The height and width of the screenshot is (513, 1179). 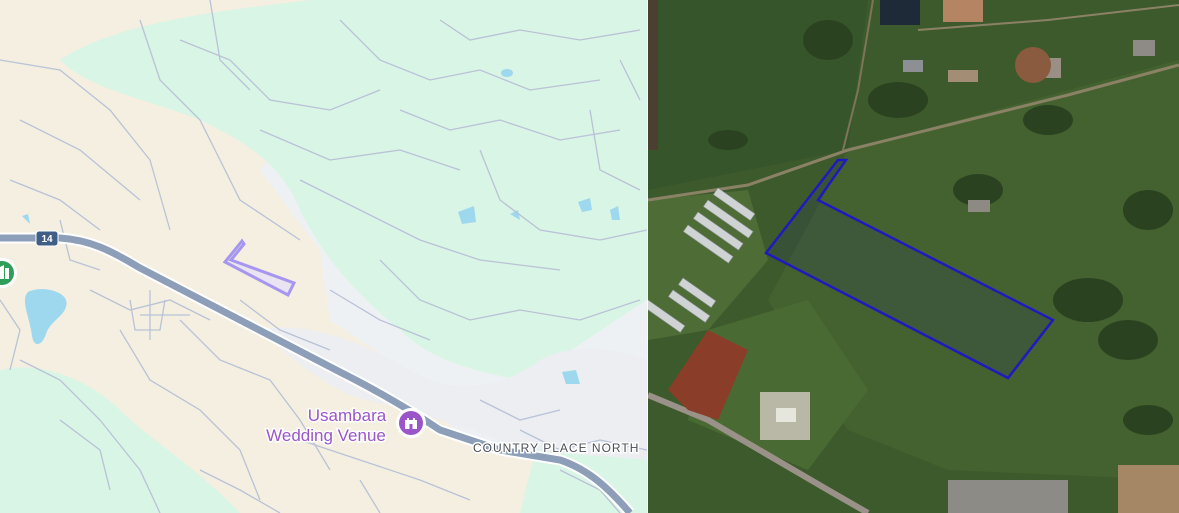 I want to click on dirt-plot, so click(x=1033, y=65).